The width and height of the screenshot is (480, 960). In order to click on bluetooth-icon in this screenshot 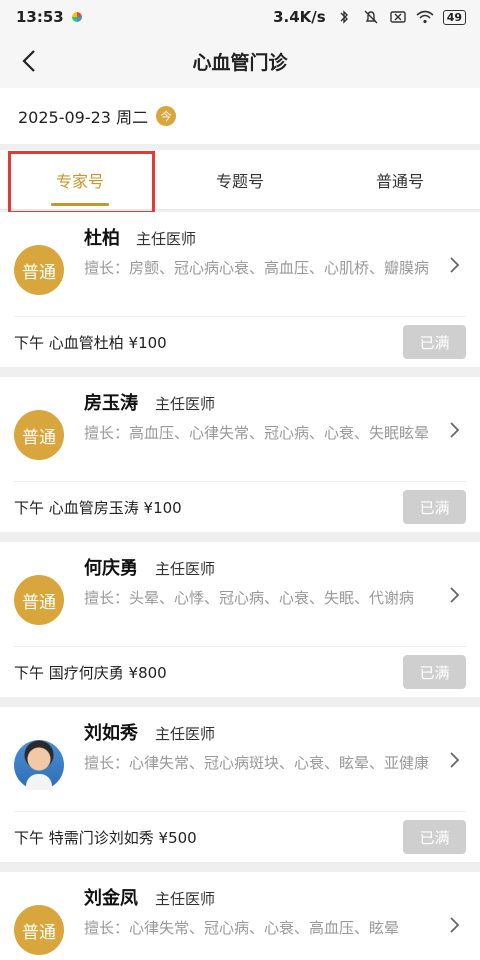, I will do `click(344, 17)`.